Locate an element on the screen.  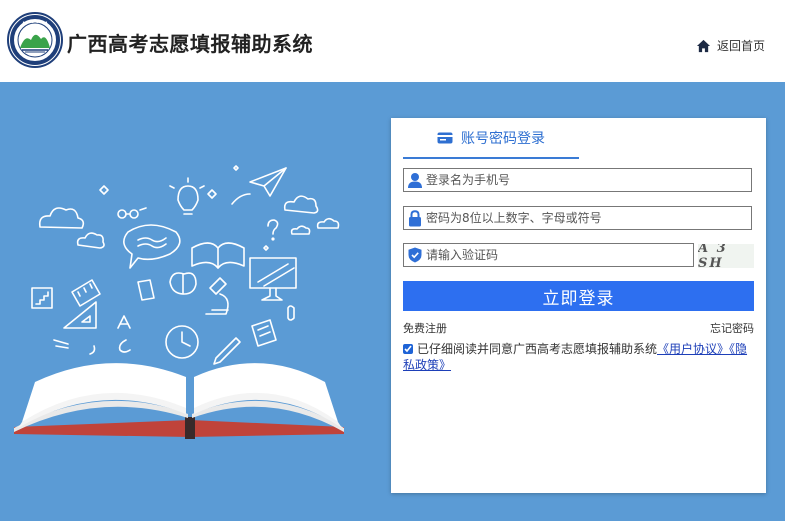
login-button: 立即登录 is located at coordinates (578, 296).